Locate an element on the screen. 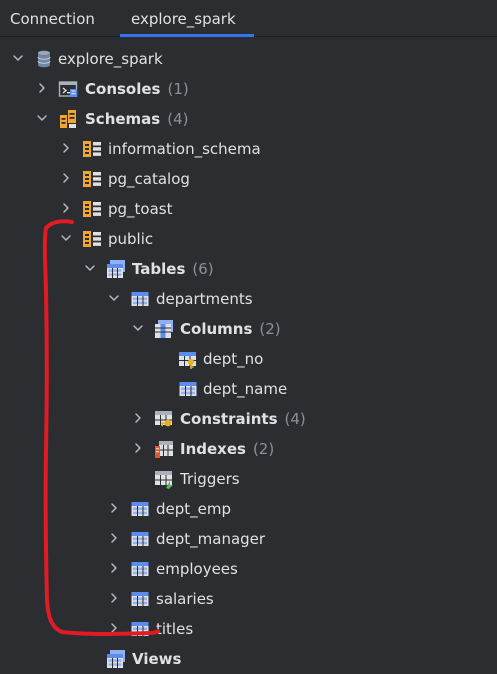 The image size is (497, 674). tree-node-titles: titles is located at coordinates (248, 629).